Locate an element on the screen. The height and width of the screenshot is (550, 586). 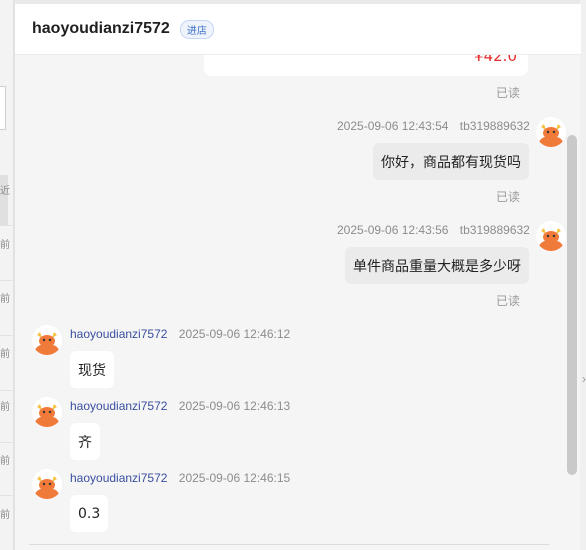
chat-header: haoyoudianzi7572 进店 is located at coordinates (298, 29).